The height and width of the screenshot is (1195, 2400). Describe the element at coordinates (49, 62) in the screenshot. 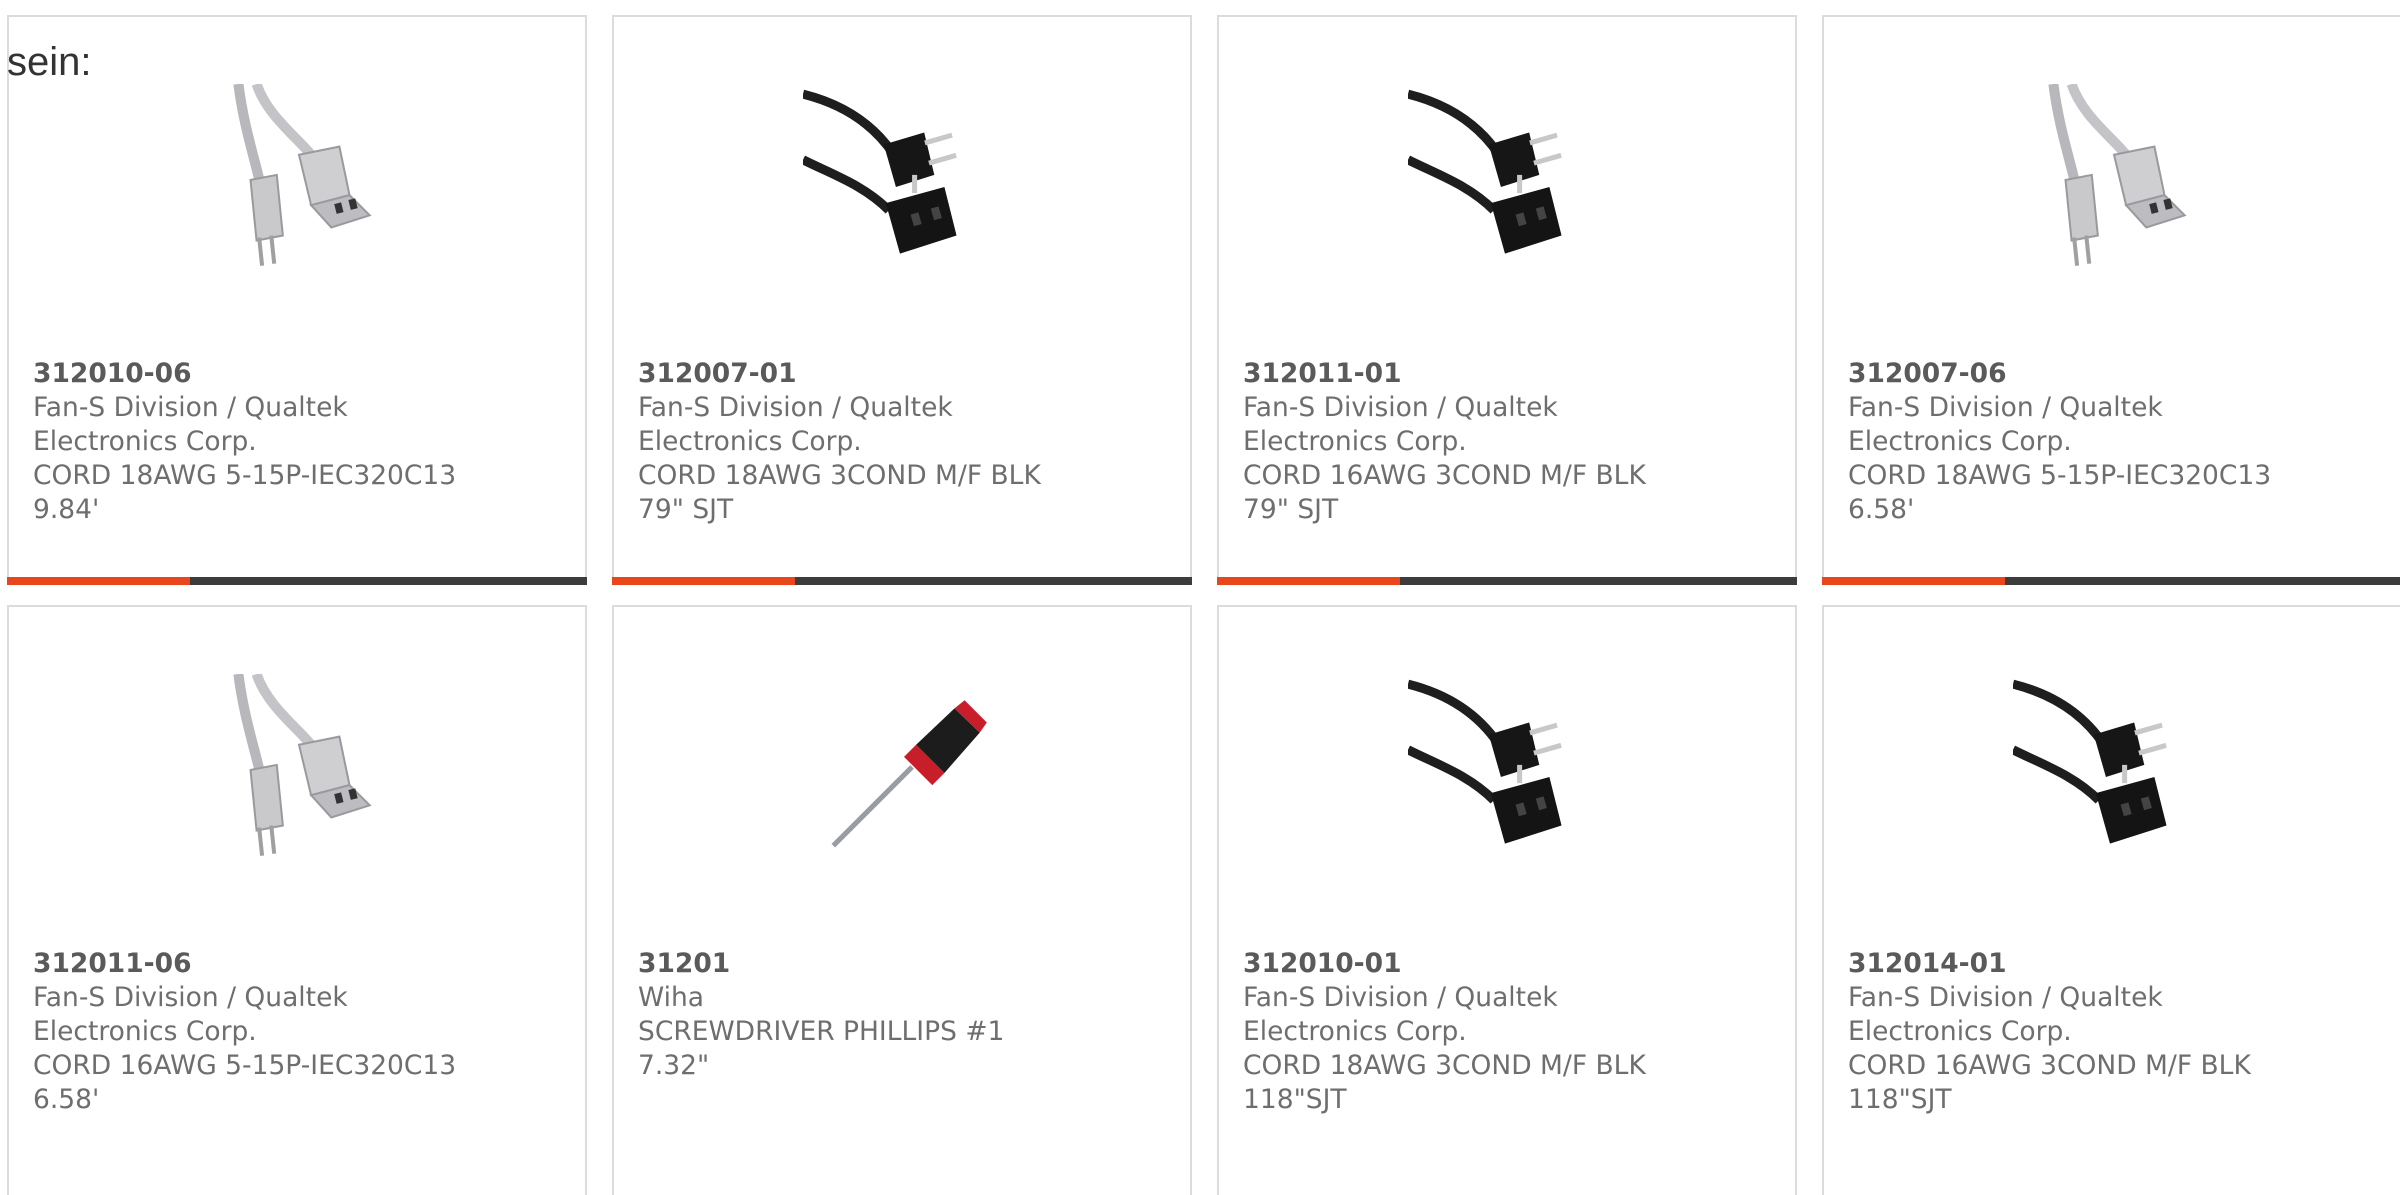

I see `intro-text: sein:` at that location.